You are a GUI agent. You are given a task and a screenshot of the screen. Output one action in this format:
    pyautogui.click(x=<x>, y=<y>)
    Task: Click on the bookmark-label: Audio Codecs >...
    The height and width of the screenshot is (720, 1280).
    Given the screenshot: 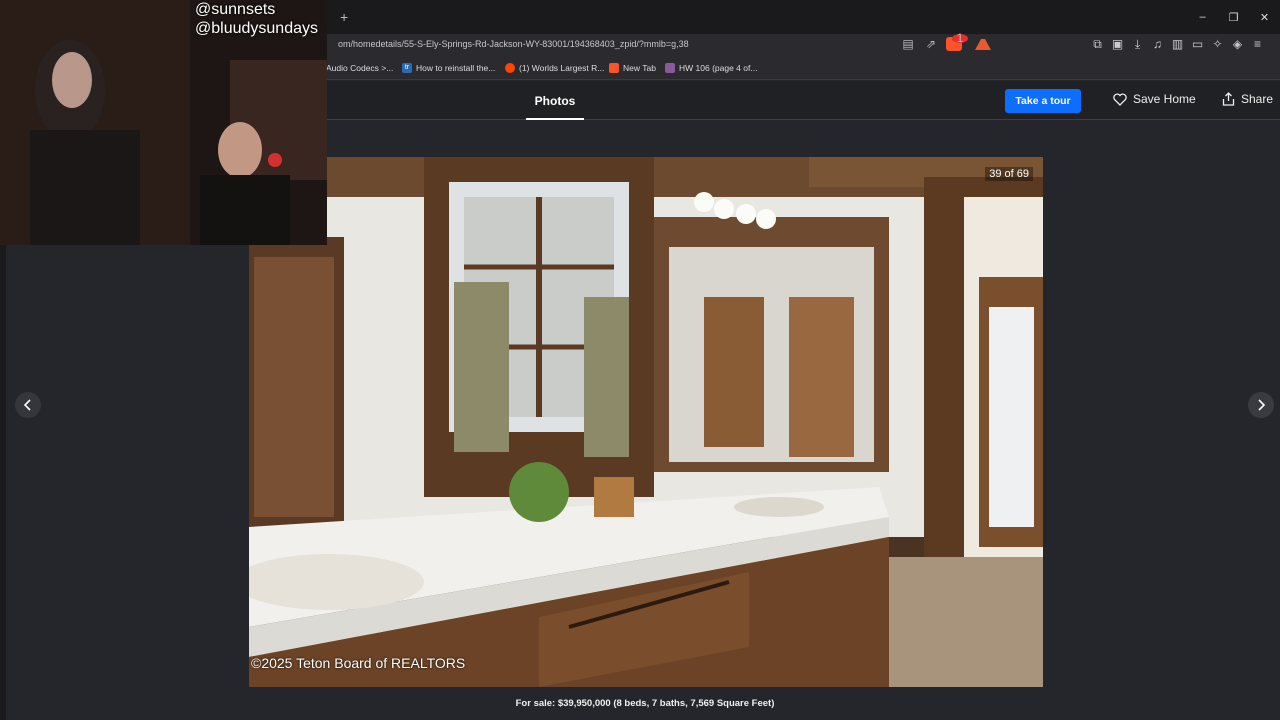 What is the action you would take?
    pyautogui.click(x=360, y=68)
    